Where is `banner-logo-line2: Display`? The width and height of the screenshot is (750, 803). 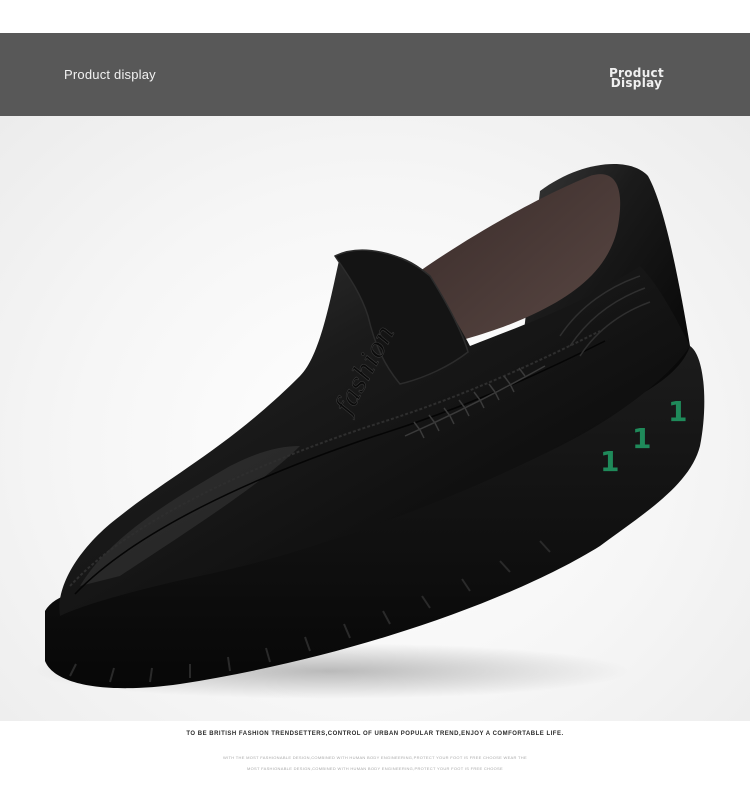 banner-logo-line2: Display is located at coordinates (636, 83).